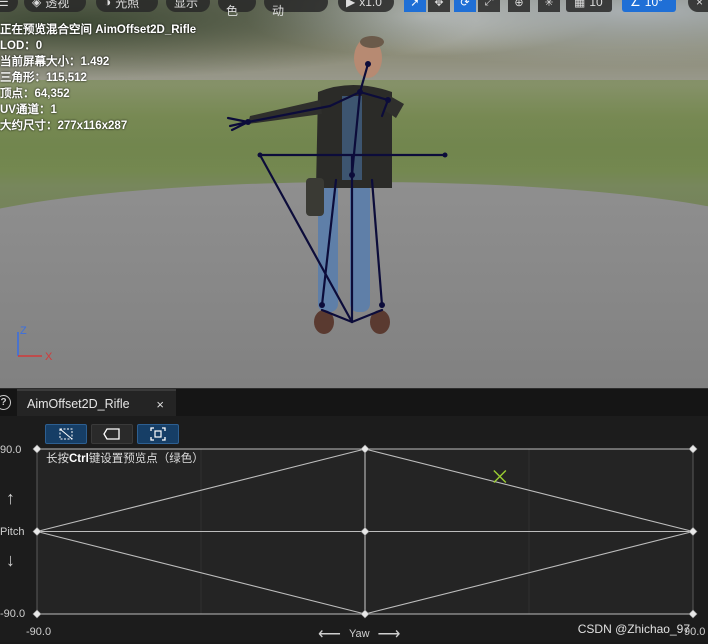 The height and width of the screenshot is (644, 708). What do you see at coordinates (55, 6) in the screenshot?
I see `perspective-button: ◈ 透视` at bounding box center [55, 6].